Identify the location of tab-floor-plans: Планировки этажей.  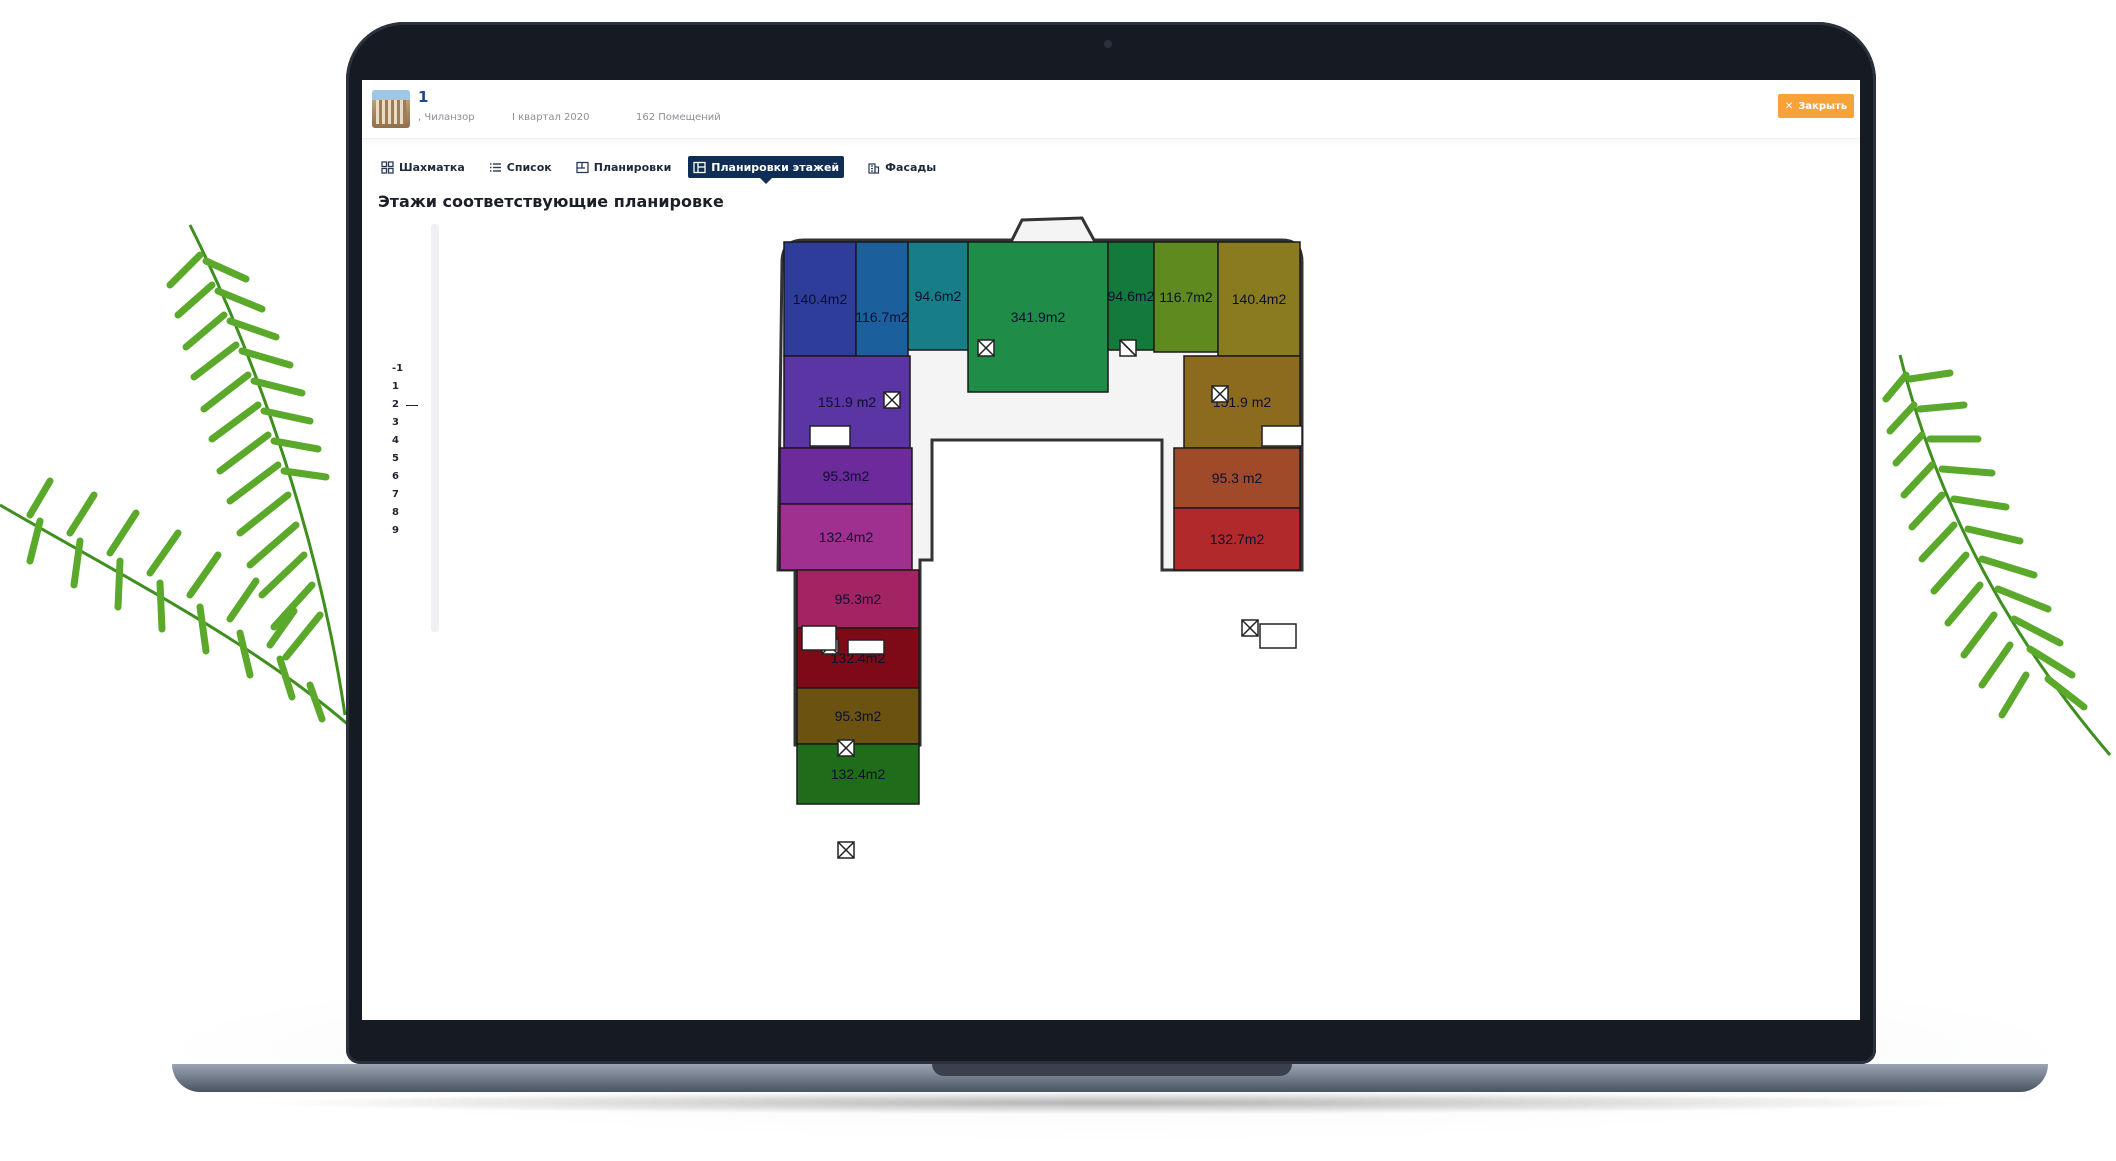
(766, 170).